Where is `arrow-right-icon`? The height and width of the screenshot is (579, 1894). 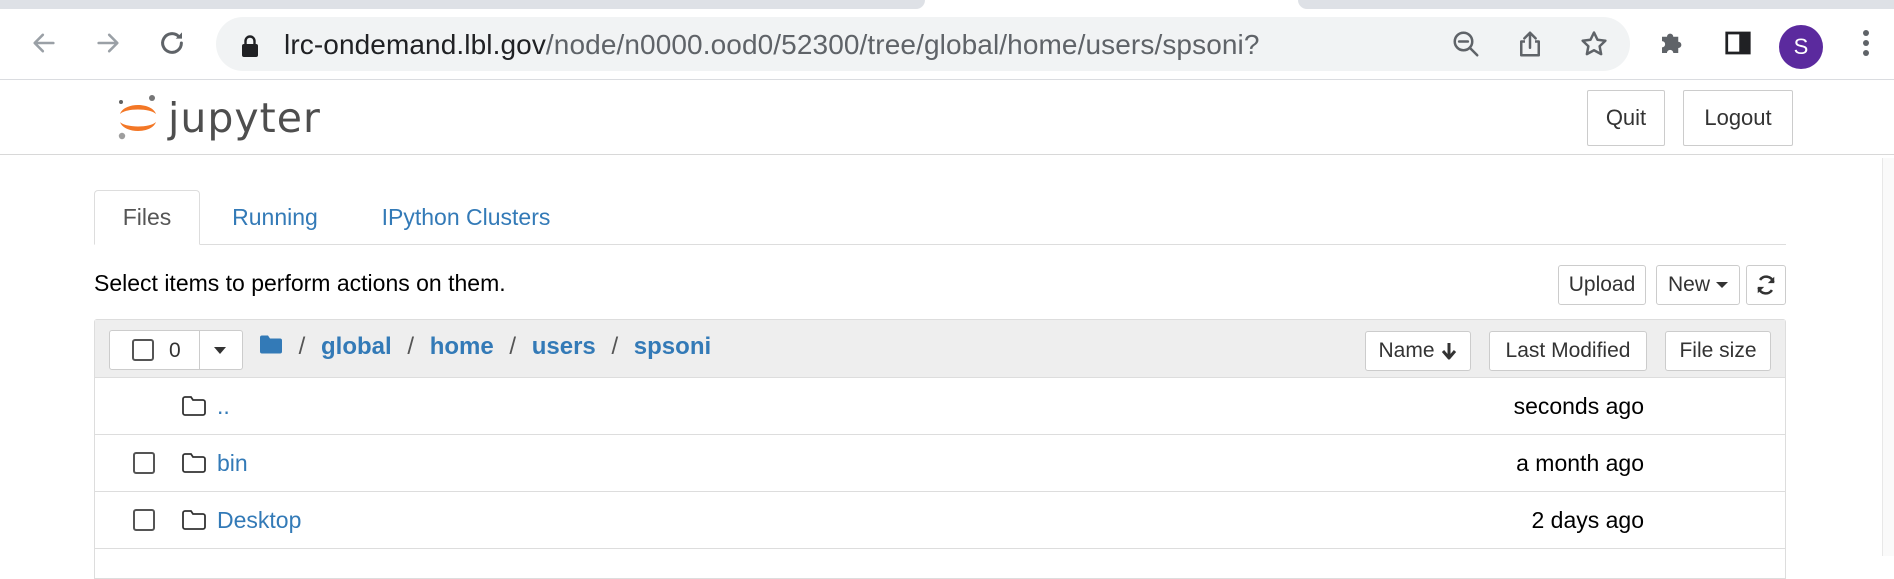
arrow-right-icon is located at coordinates (108, 43).